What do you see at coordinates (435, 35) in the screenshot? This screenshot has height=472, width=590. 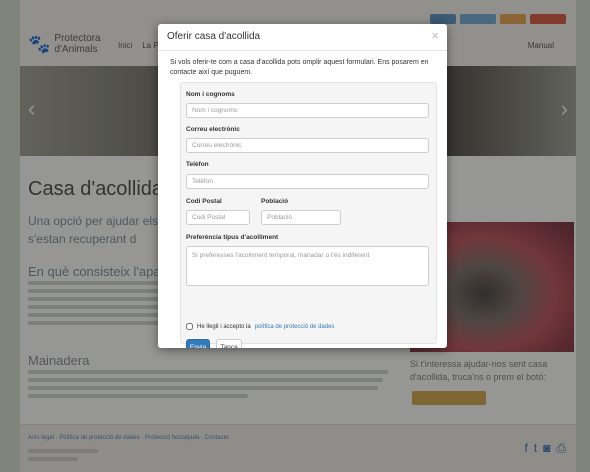 I see `close-icon: ×` at bounding box center [435, 35].